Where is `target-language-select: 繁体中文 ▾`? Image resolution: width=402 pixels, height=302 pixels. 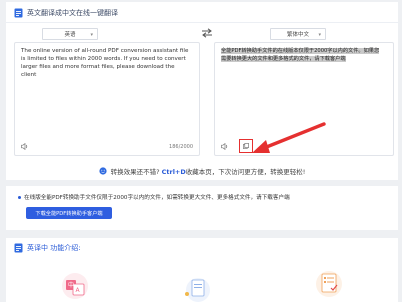
target-language-select: 繁体中文 ▾ is located at coordinates (298, 34).